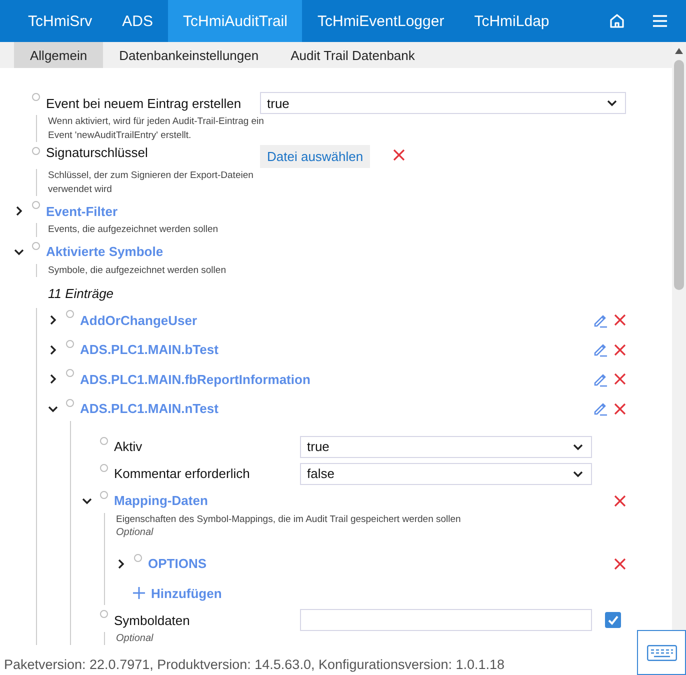  Describe the element at coordinates (679, 175) in the screenshot. I see `scrollbar-thumb` at that location.